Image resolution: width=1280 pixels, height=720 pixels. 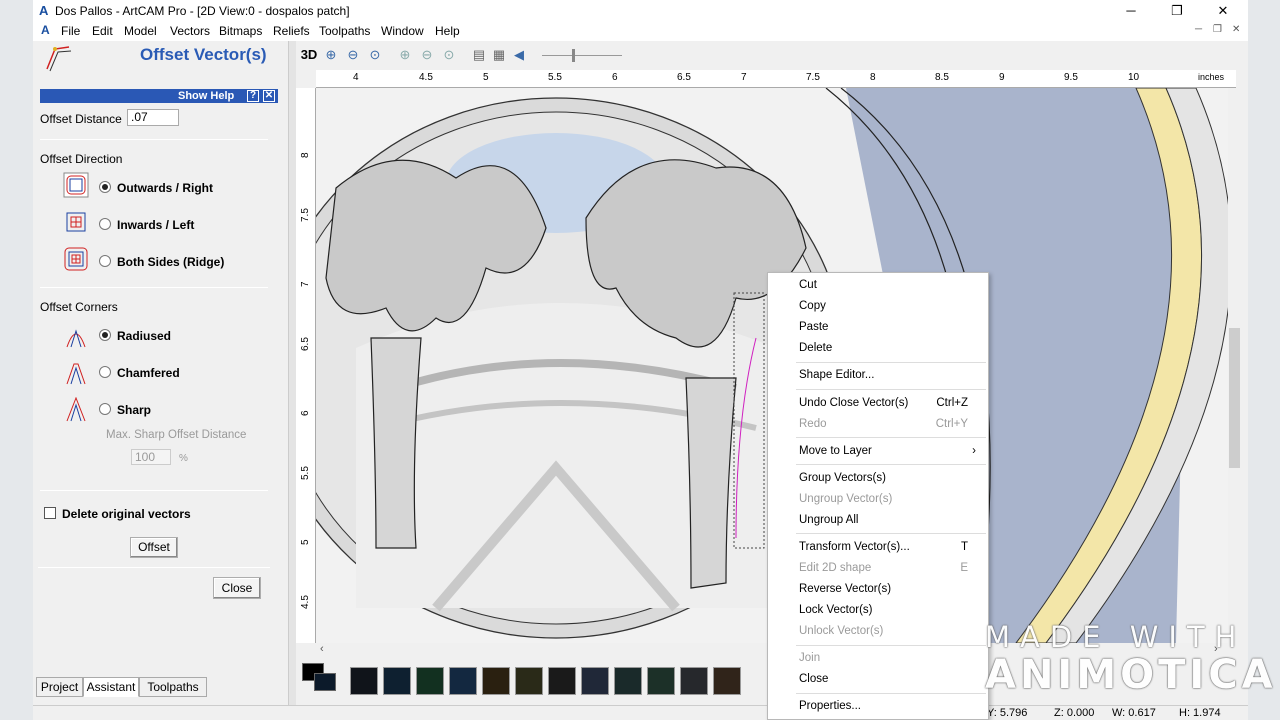 I want to click on menu-item-cut: Cut, so click(x=808, y=285).